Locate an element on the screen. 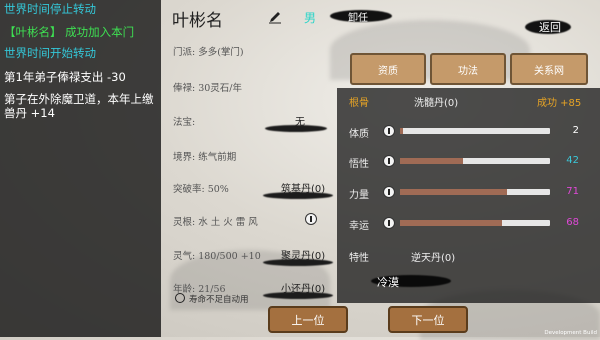 This screenshot has height=340, width=600. marrow-pill-button: 洗髓丹(0) is located at coordinates (436, 101).